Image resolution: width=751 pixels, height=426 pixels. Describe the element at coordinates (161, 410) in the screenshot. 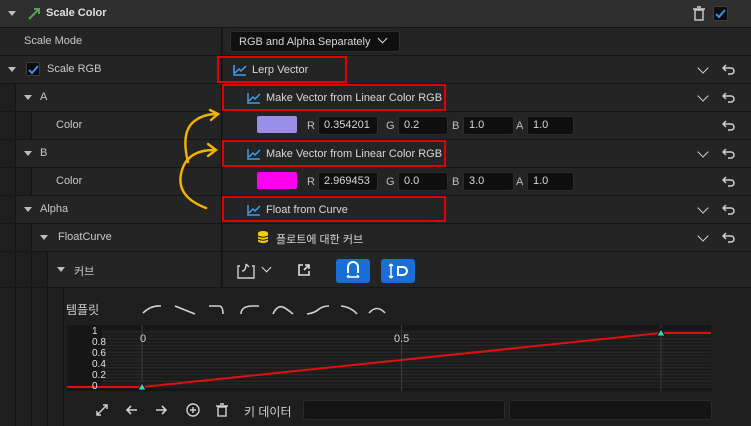

I see `arrow-right-icon` at that location.